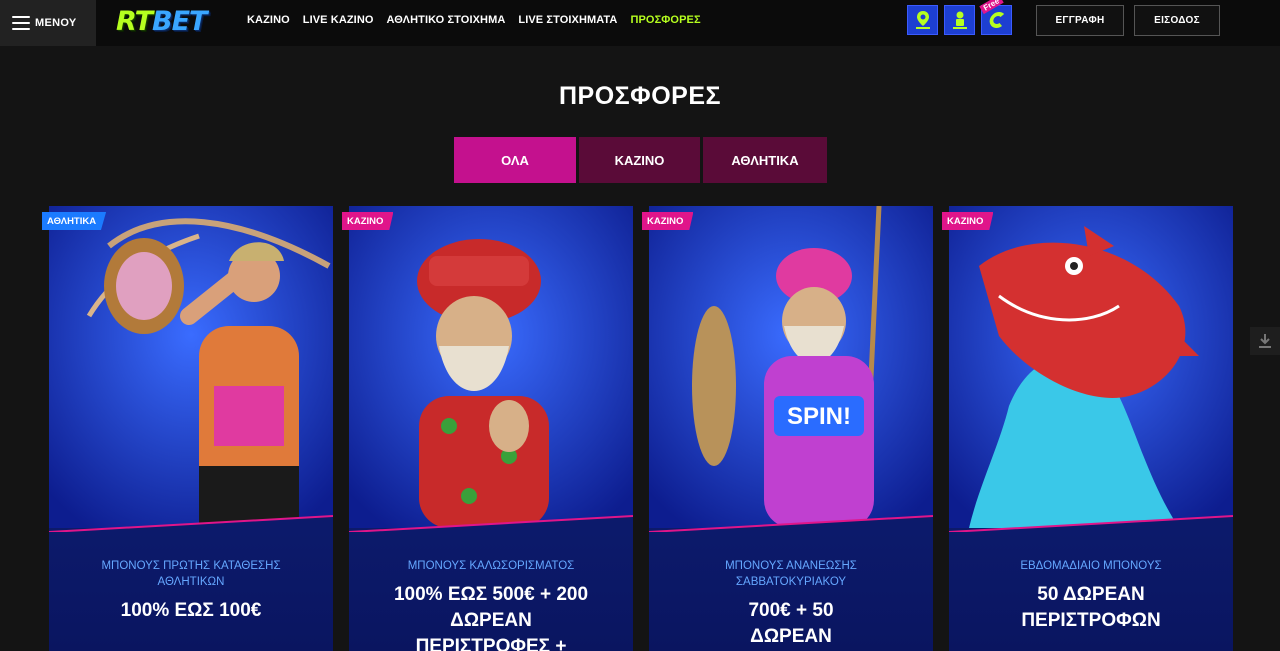 This screenshot has height=651, width=1280. I want to click on fisherman-spin-illustration: SPIN!, so click(791, 367).